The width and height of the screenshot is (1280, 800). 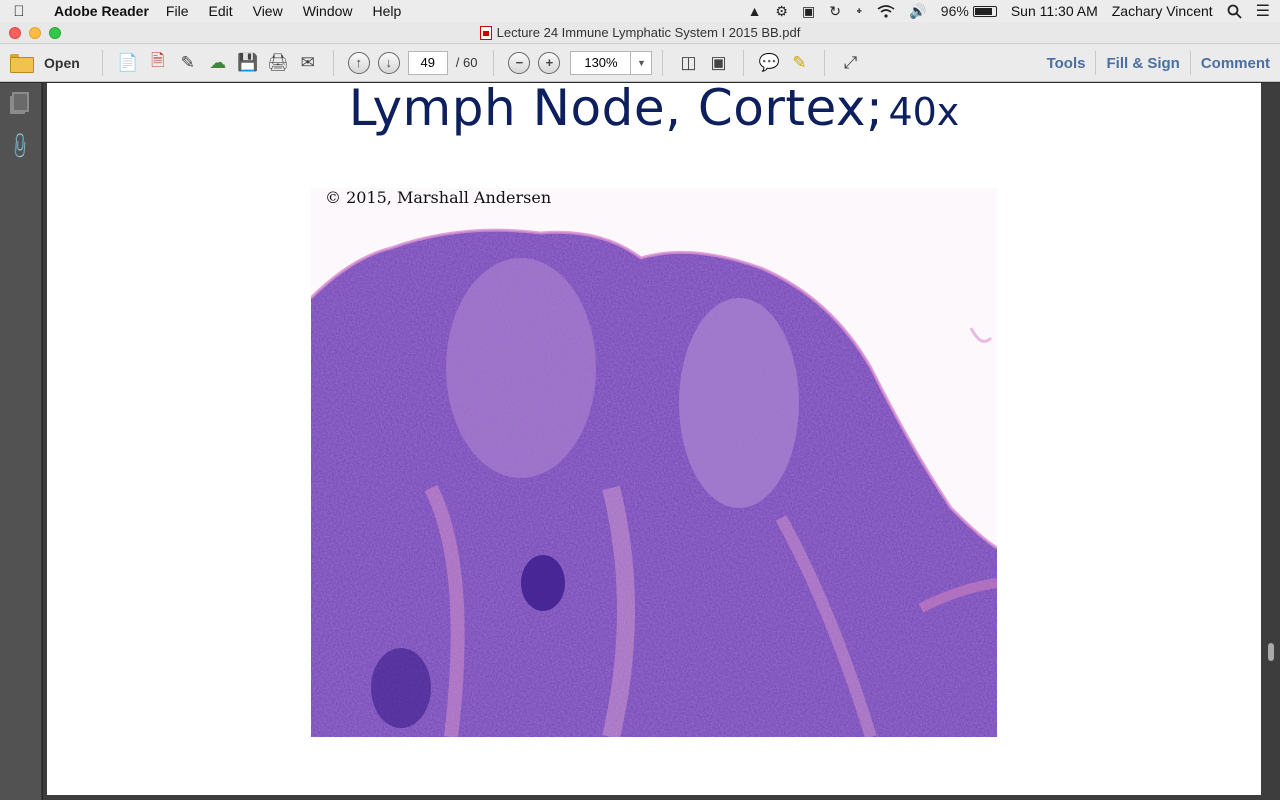 I want to click on highlight-text-button: ✎, so click(x=799, y=63).